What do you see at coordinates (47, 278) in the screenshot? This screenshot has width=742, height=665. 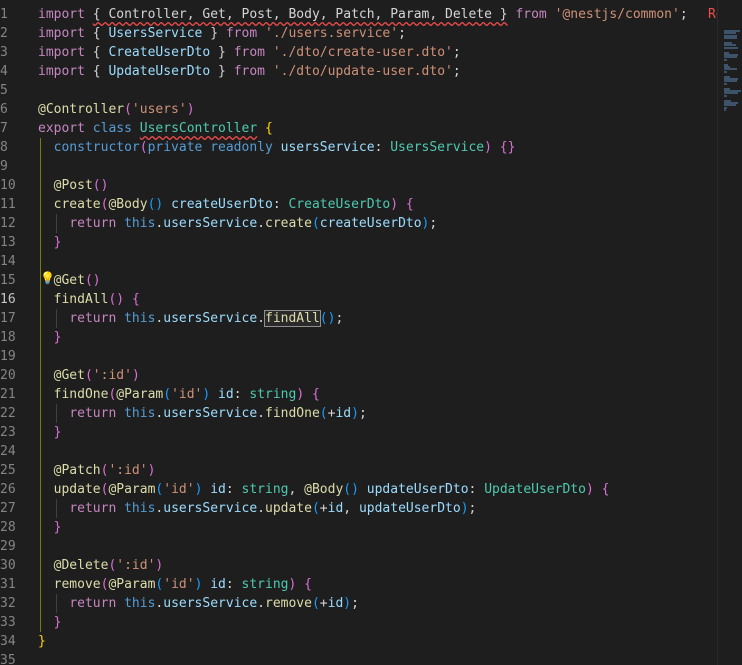 I see `lightbulb-icon: 💡` at bounding box center [47, 278].